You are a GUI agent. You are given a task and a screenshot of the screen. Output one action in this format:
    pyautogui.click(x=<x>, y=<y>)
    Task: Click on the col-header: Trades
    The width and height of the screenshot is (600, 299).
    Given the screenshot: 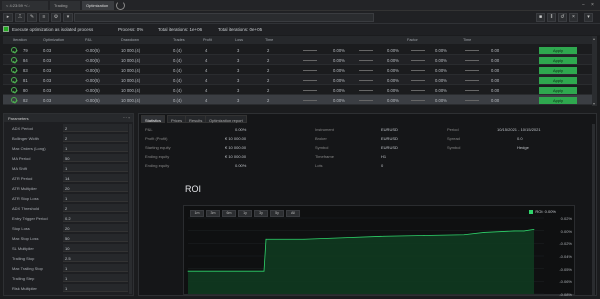 What is the action you would take?
    pyautogui.click(x=179, y=40)
    